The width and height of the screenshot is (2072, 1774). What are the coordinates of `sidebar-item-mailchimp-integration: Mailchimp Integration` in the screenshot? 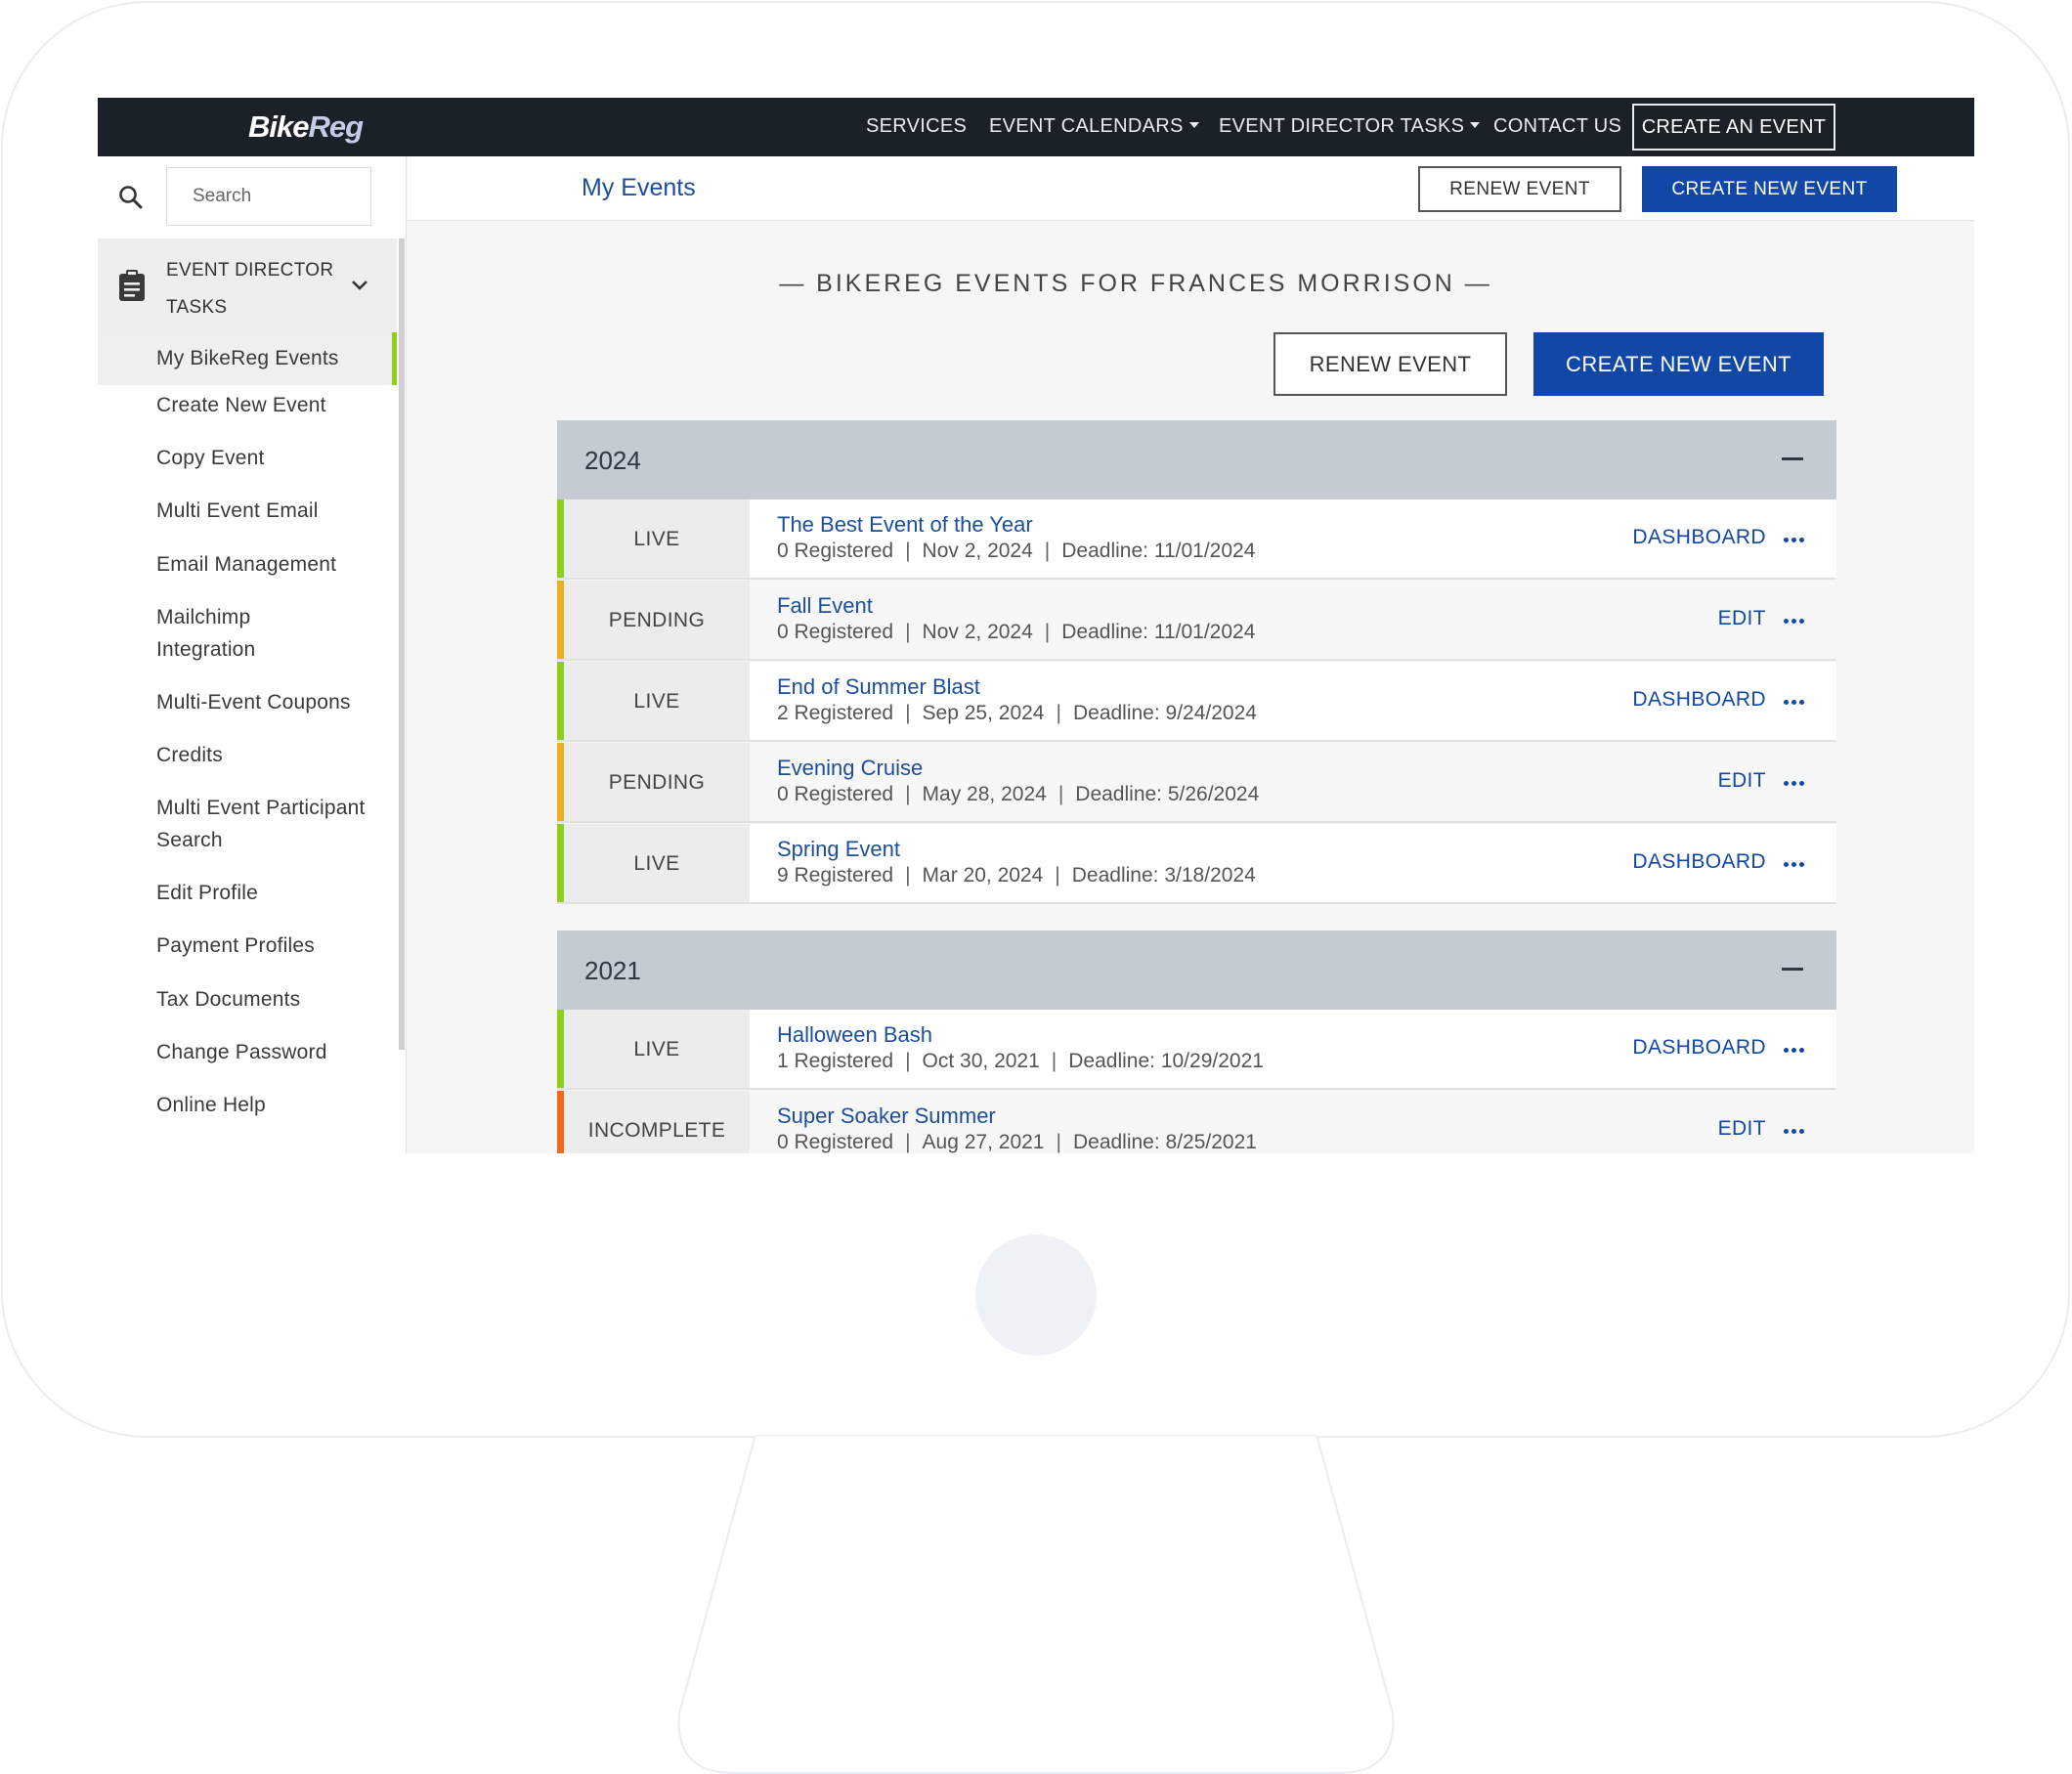 It's located at (220, 633).